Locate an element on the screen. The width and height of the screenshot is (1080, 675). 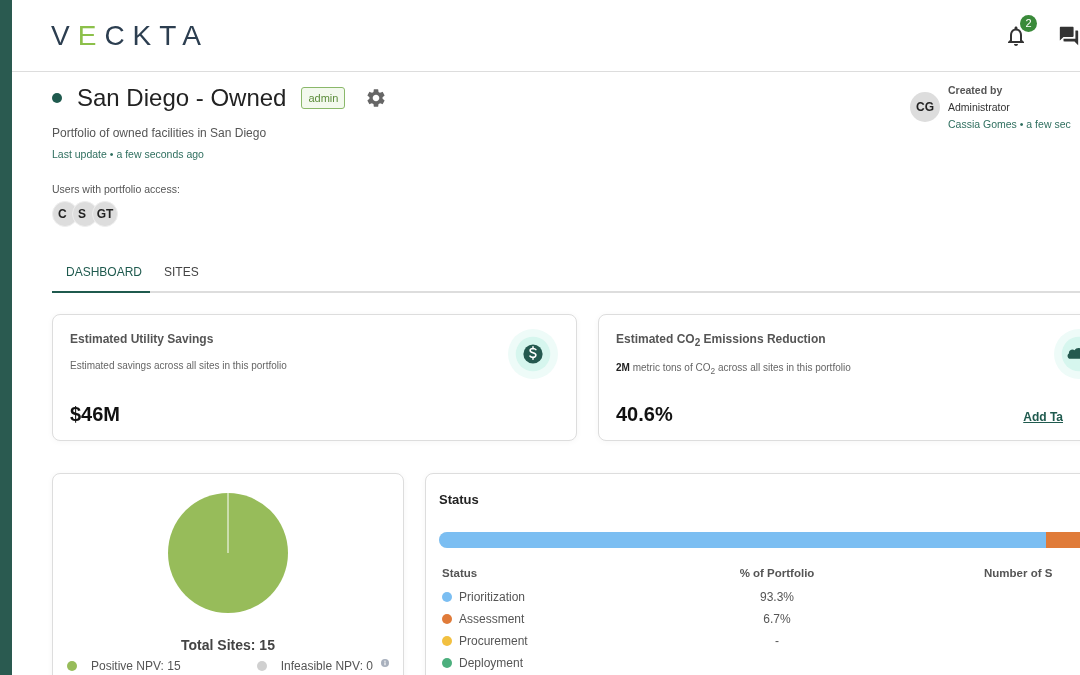
portfolio-description: Portfolio of owned facilities in San Diego is located at coordinates (160, 133).